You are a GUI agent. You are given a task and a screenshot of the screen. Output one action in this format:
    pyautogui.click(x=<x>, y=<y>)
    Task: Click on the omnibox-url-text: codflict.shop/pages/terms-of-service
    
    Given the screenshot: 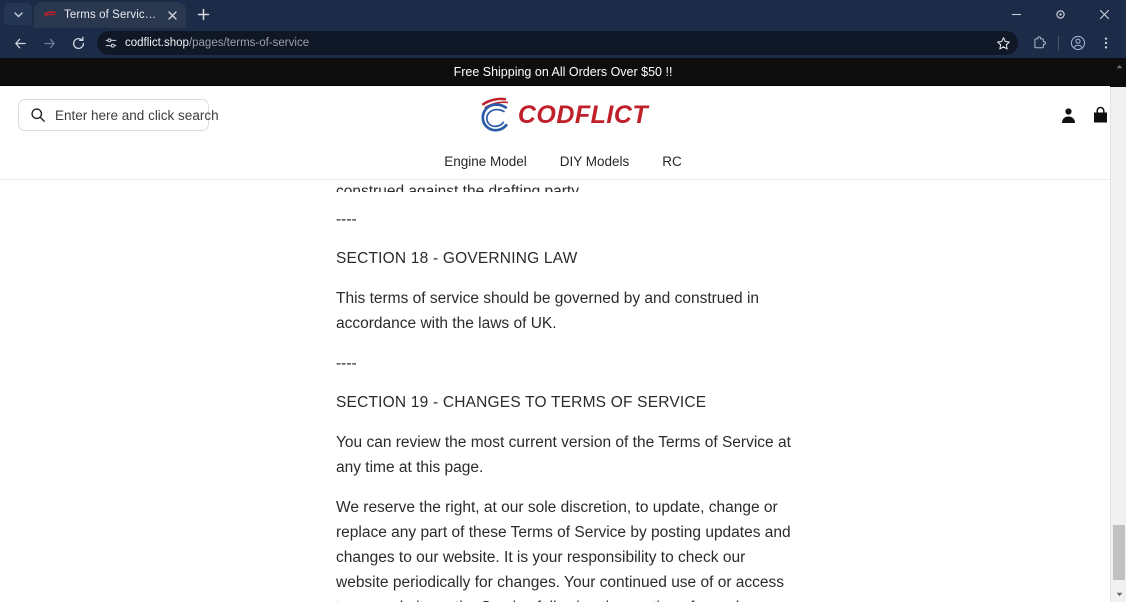 What is the action you would take?
    pyautogui.click(x=217, y=43)
    